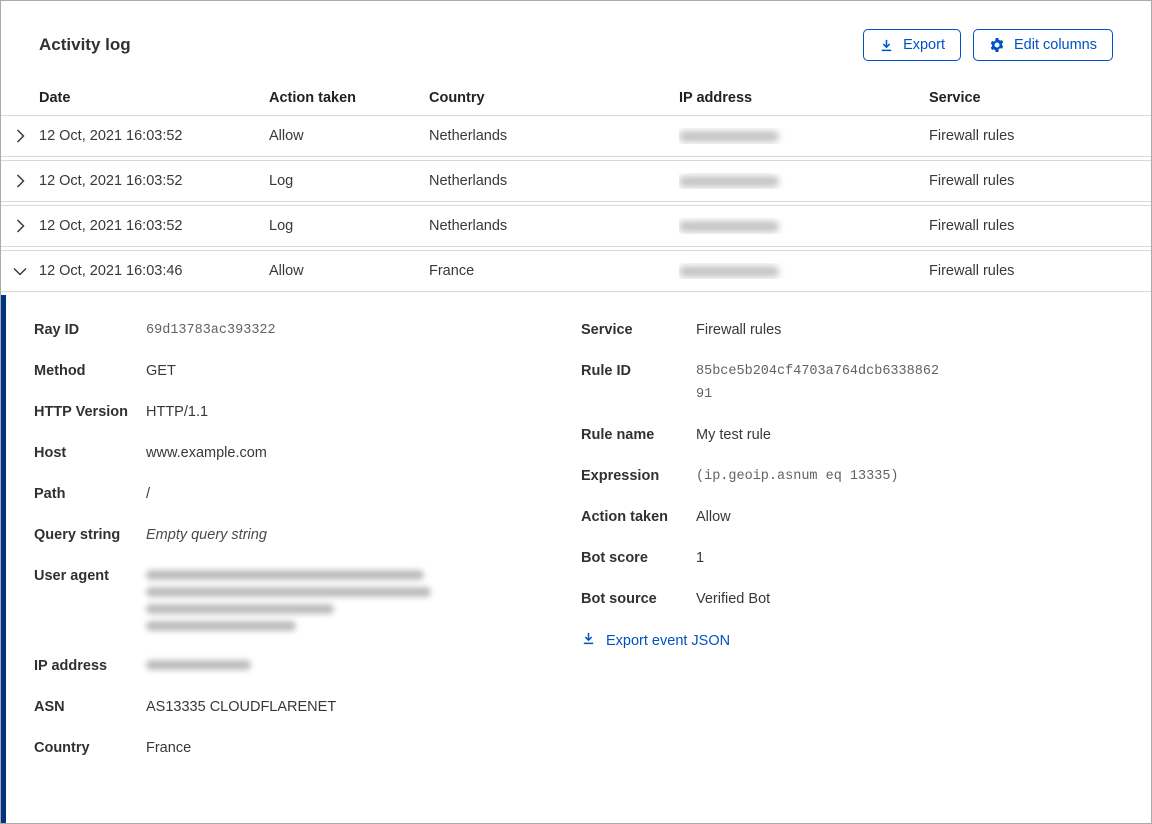 Image resolution: width=1152 pixels, height=824 pixels. What do you see at coordinates (625, 517) in the screenshot?
I see `field-label: Action taken` at bounding box center [625, 517].